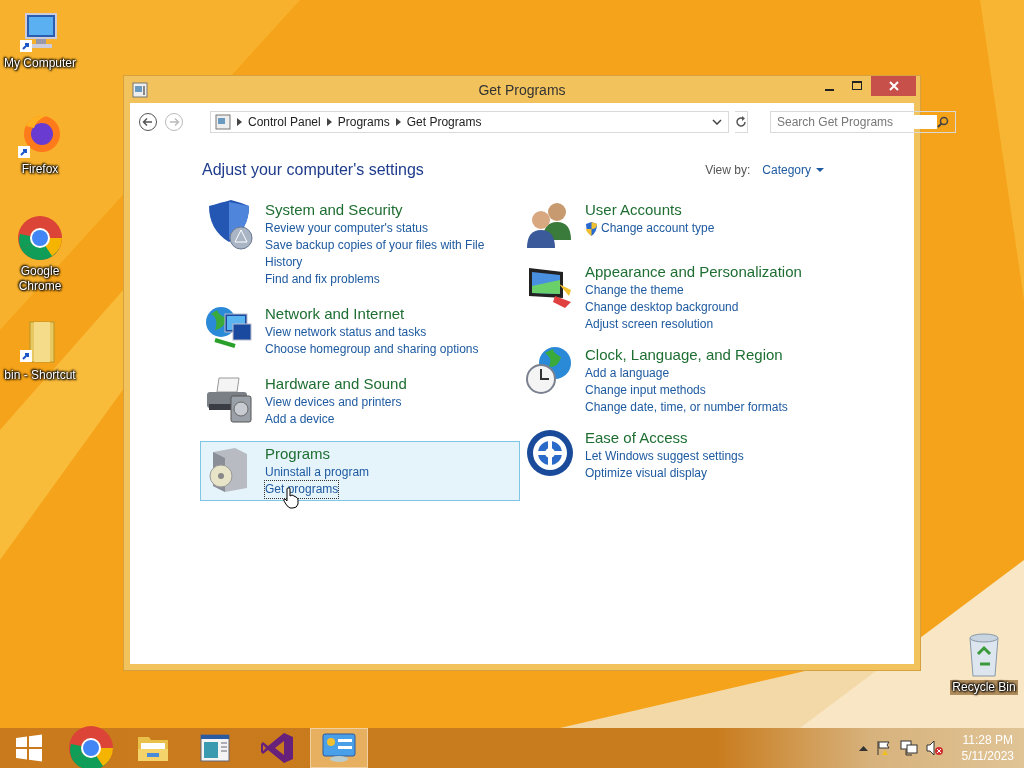  What do you see at coordinates (987, 740) in the screenshot?
I see `clock-time: 11:28 PM` at bounding box center [987, 740].